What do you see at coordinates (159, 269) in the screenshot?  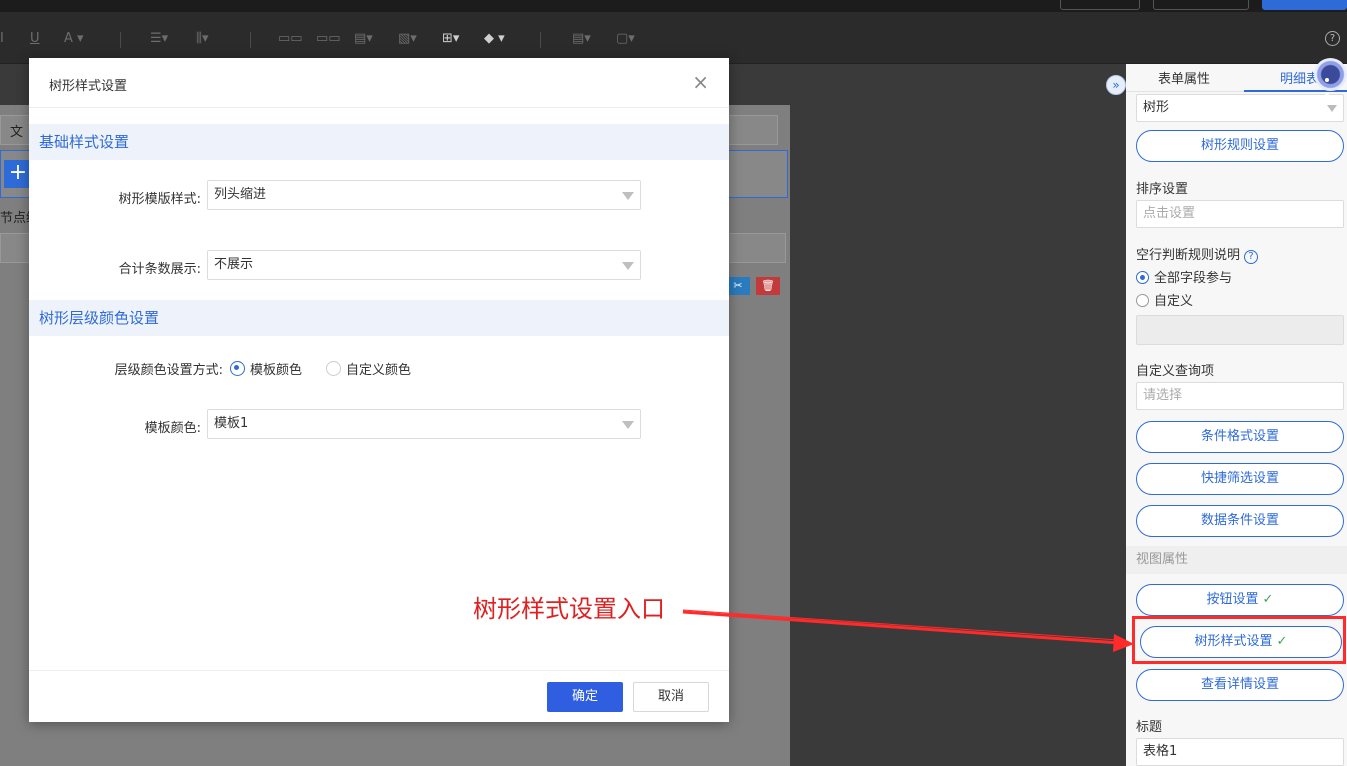 I see `total-count-label: 合计条数展示:` at bounding box center [159, 269].